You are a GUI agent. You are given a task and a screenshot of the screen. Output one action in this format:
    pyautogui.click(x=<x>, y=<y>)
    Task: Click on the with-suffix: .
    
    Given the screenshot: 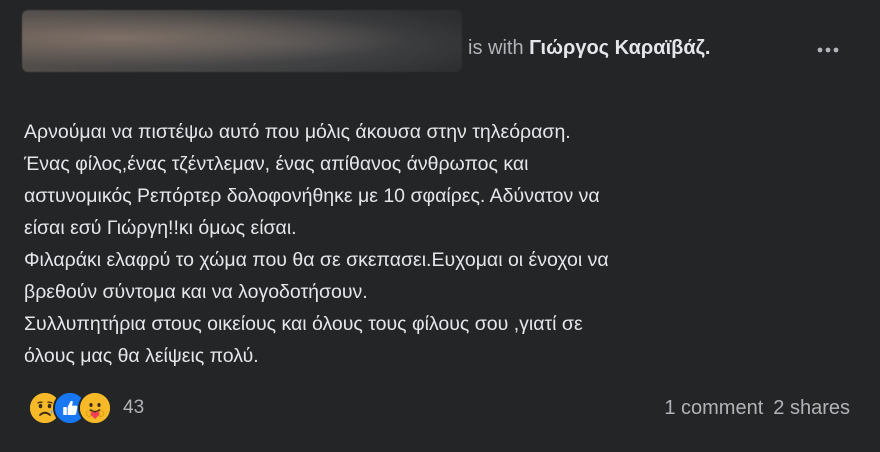 What is the action you would take?
    pyautogui.click(x=707, y=48)
    